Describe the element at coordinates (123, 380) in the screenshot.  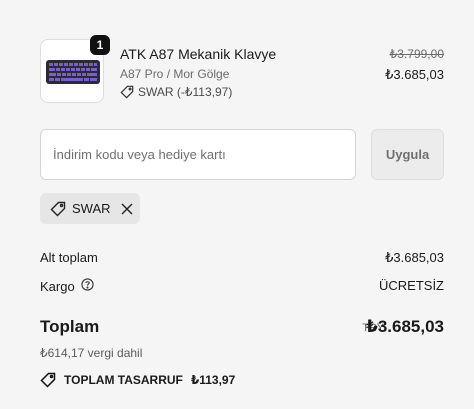
I see `savings-label: TOPLAM TASARRUF` at that location.